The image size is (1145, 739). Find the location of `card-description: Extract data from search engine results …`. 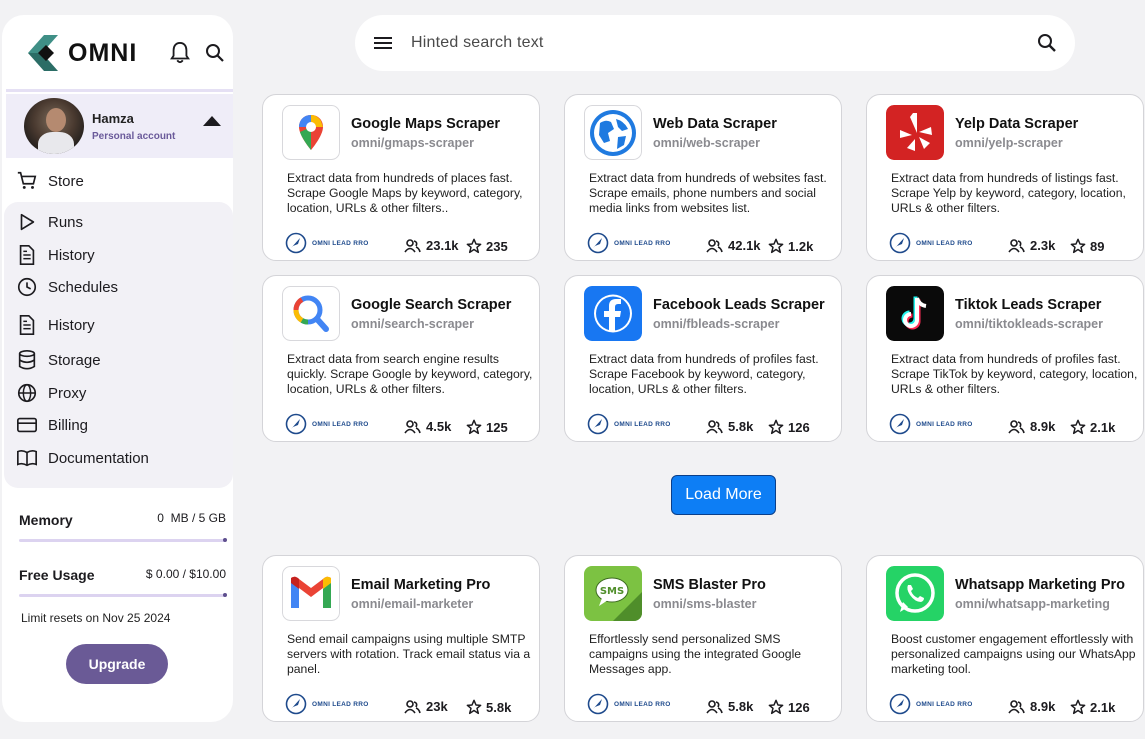

card-description: Extract data from search engine results … is located at coordinates (410, 374).